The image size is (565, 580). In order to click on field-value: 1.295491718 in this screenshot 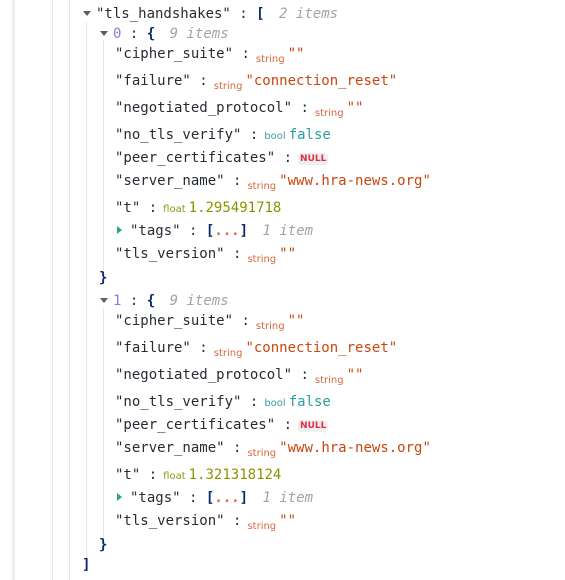, I will do `click(235, 208)`.